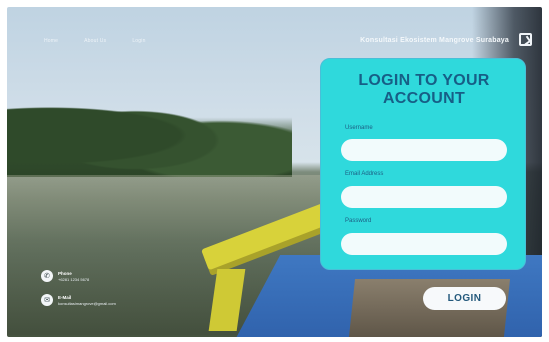 Image resolution: width=549 pixels, height=342 pixels. I want to click on login-title: LOGIN TO YOUR ACCOUNT, so click(424, 90).